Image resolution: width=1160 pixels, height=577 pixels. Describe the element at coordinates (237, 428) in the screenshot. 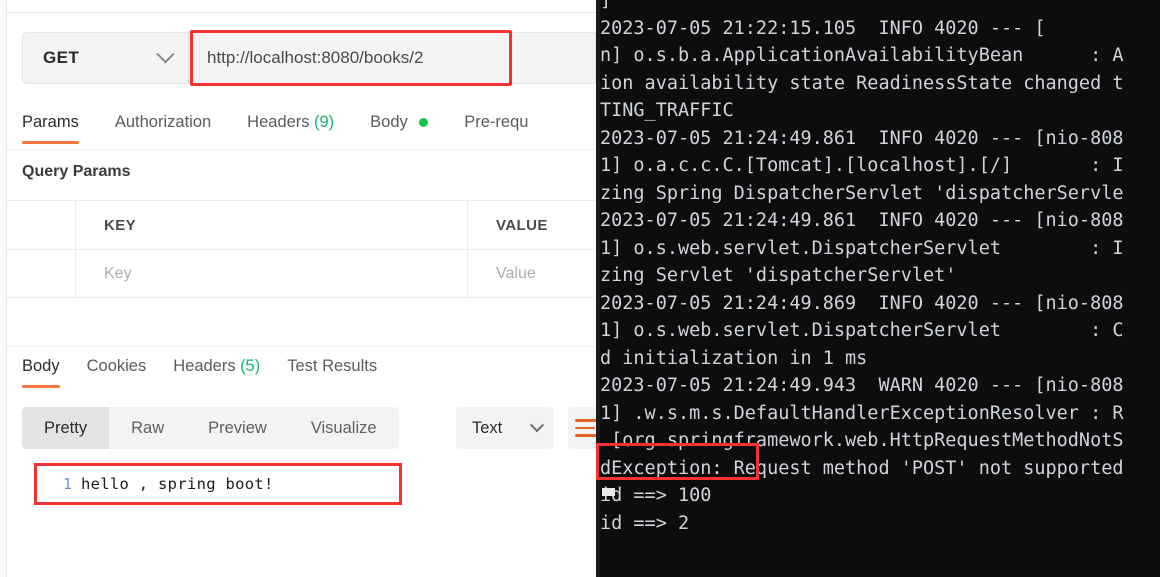

I see `format-preview-button: Preview` at that location.